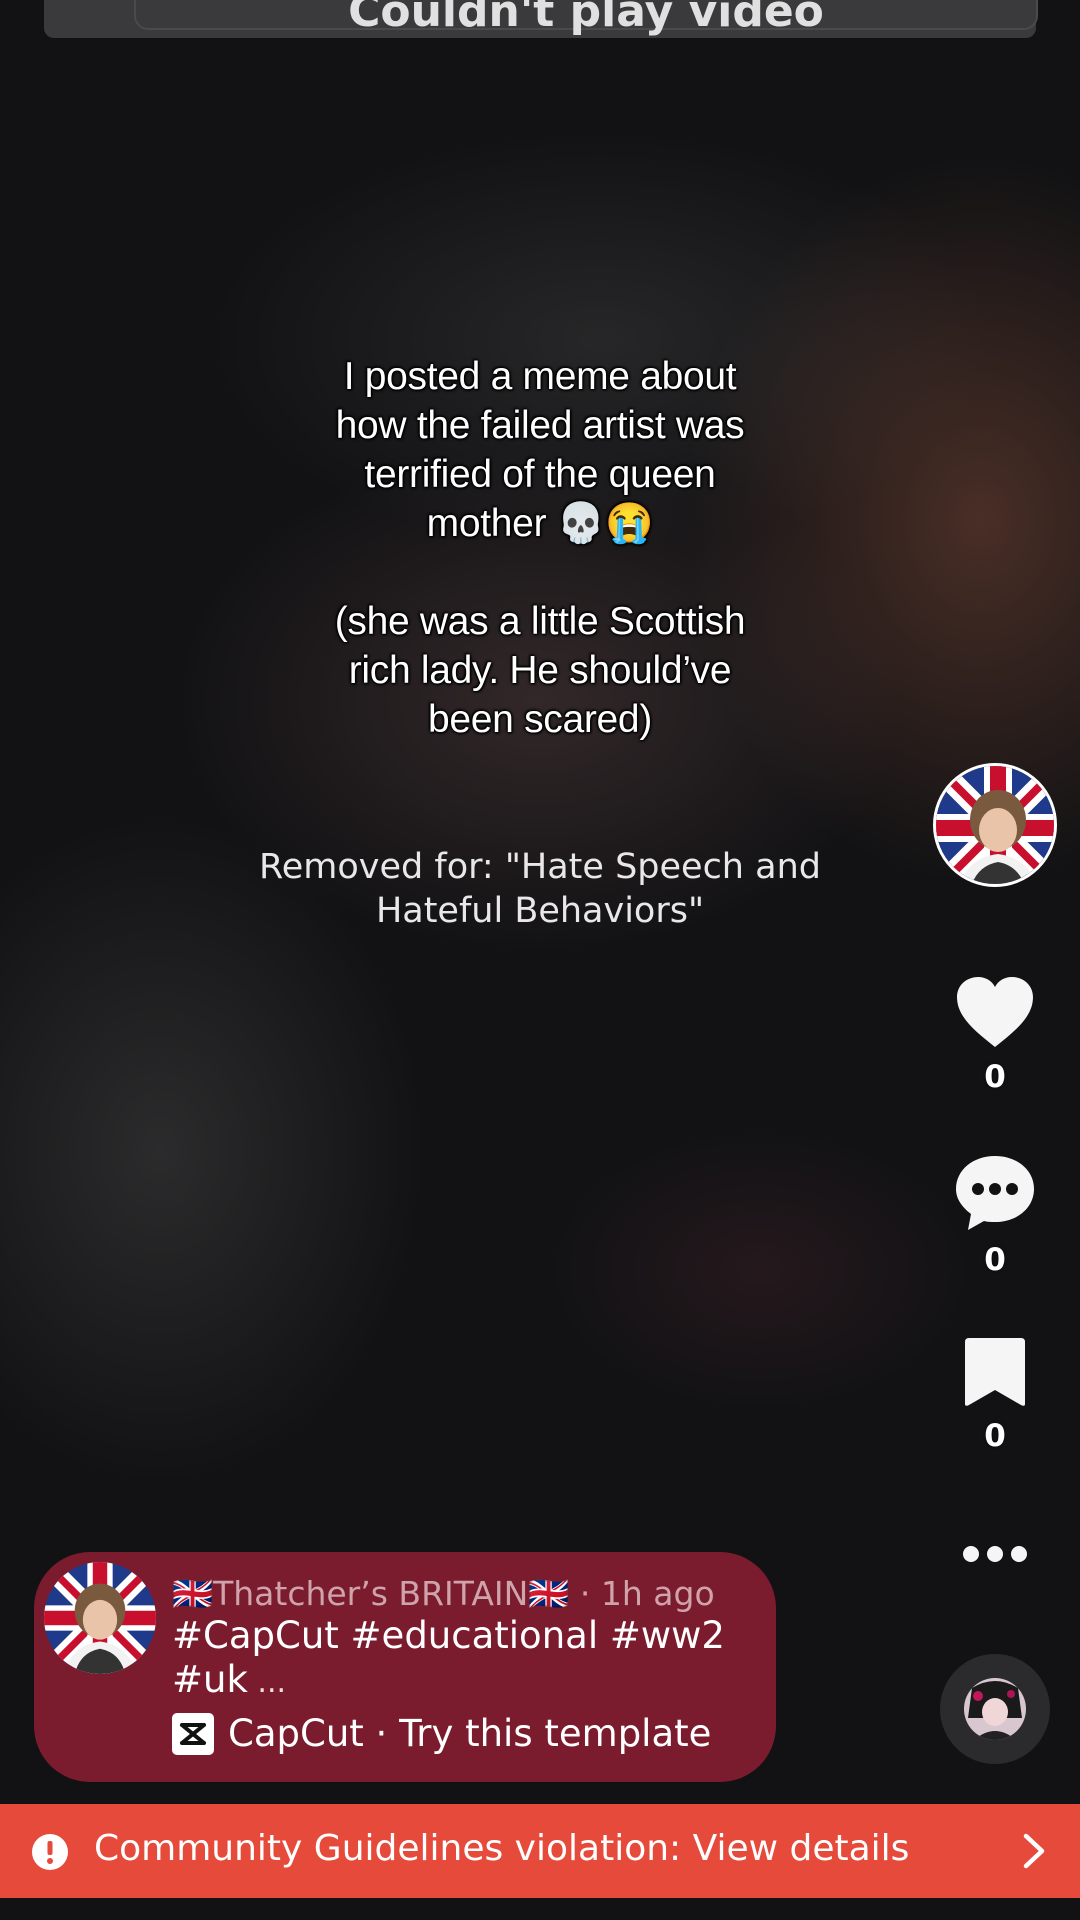  Describe the element at coordinates (995, 1012) in the screenshot. I see `heart-icon` at that location.